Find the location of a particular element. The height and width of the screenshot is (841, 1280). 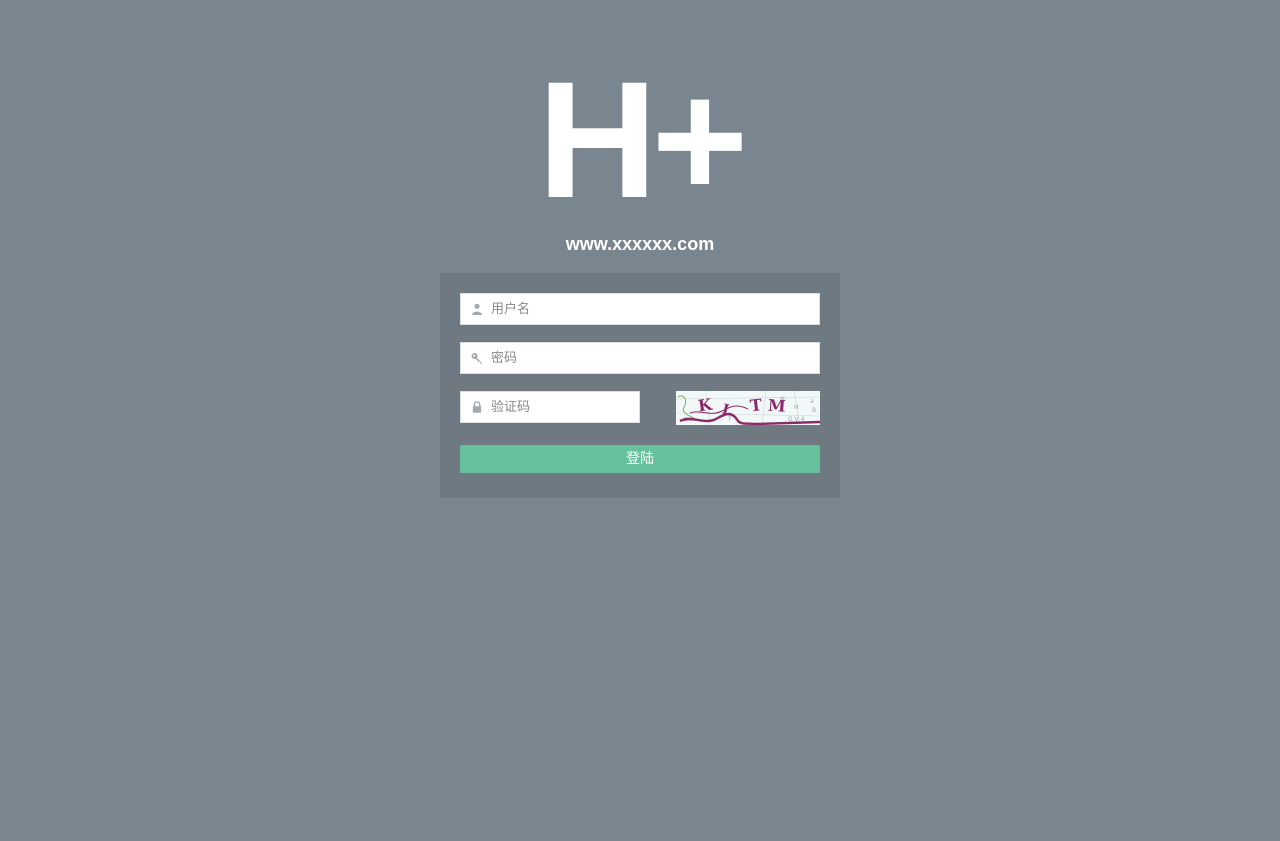

captcha-input is located at coordinates (561, 407).